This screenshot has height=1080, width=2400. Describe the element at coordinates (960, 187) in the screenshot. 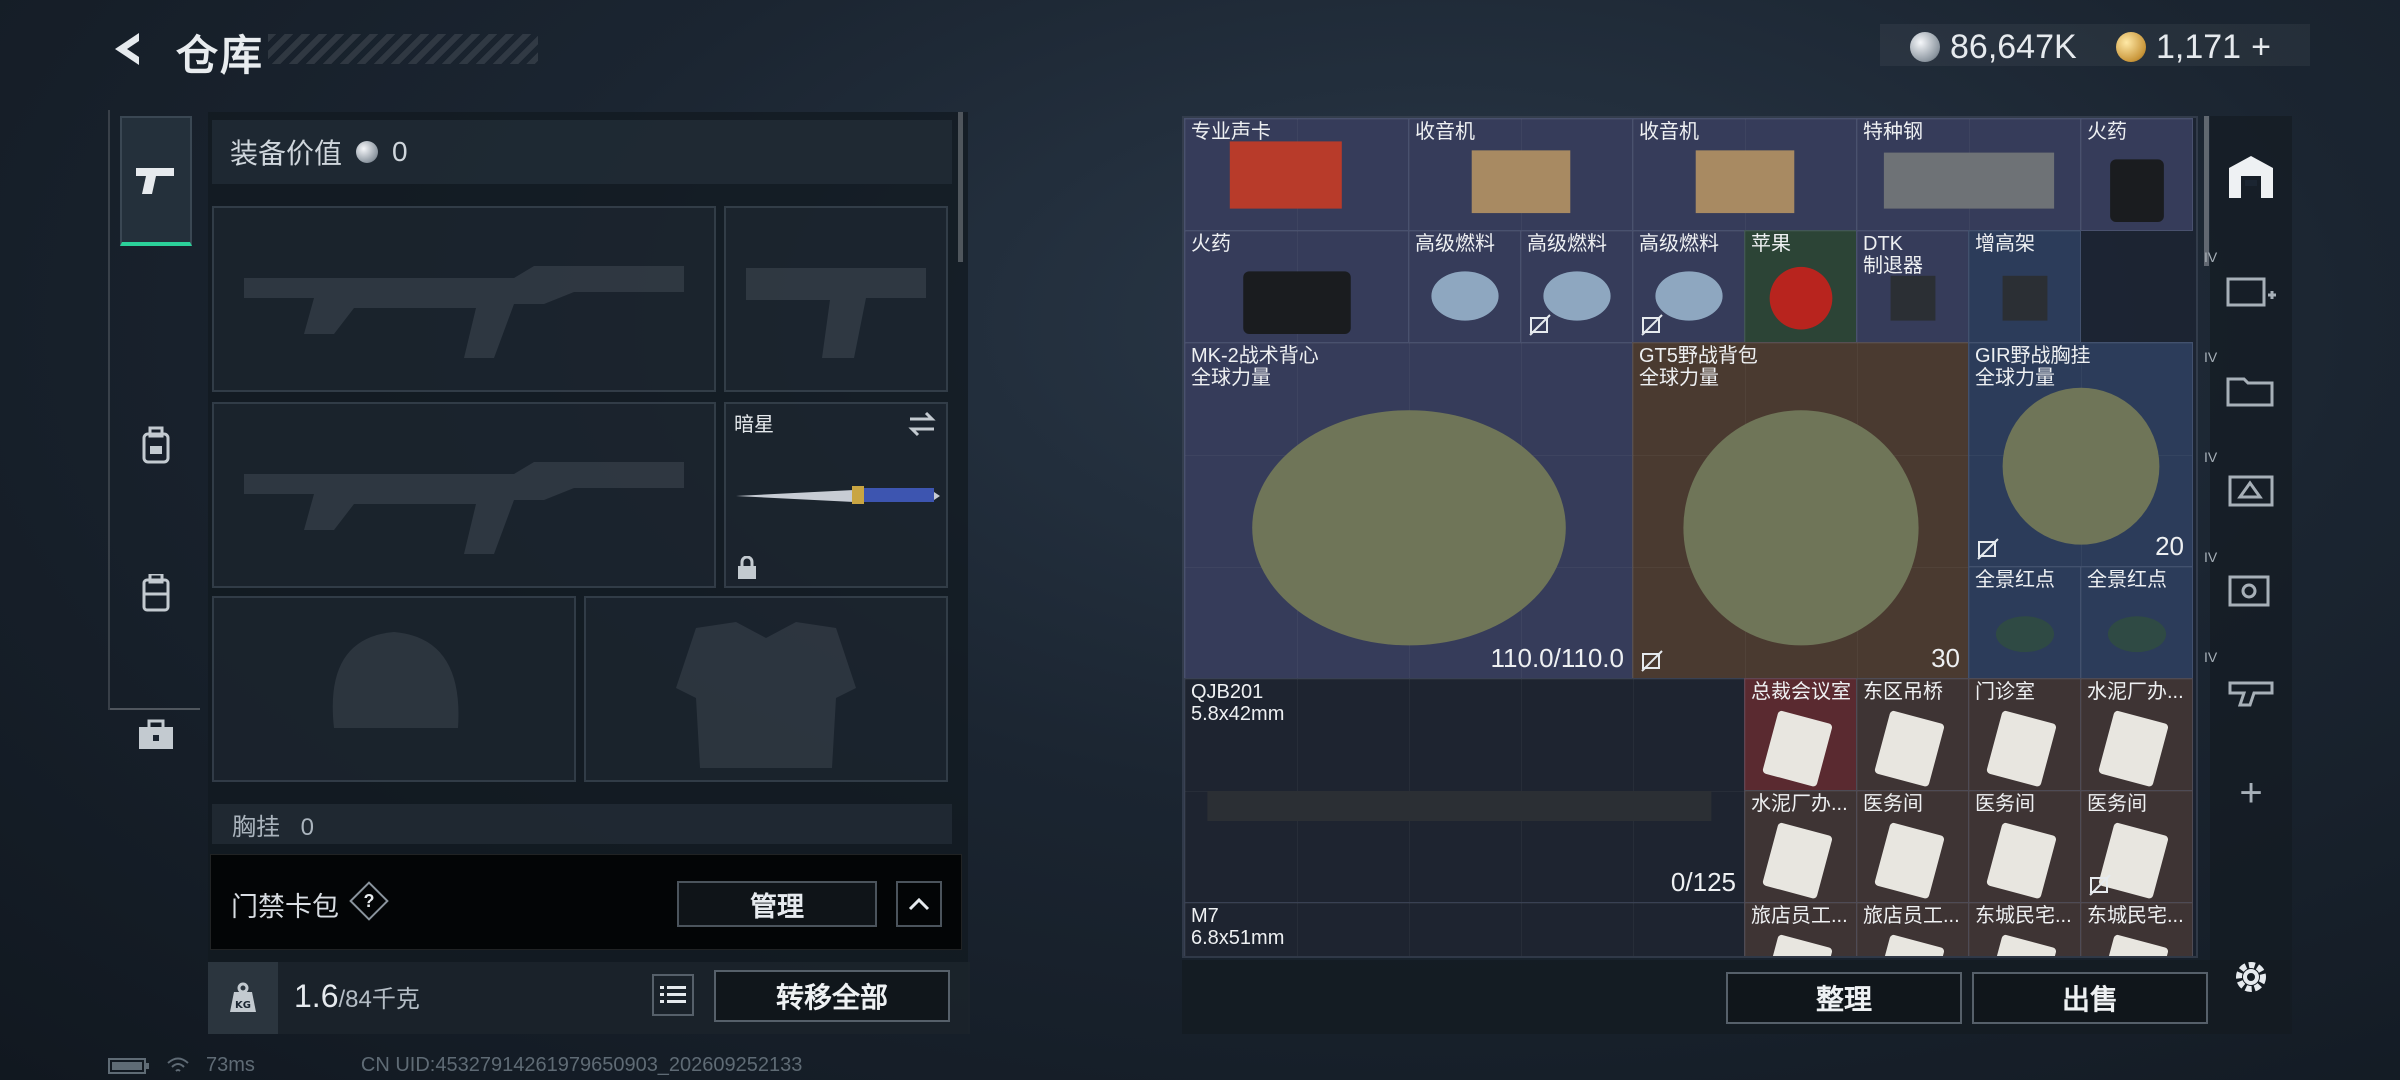

I see `loadout-scrollbar` at that location.